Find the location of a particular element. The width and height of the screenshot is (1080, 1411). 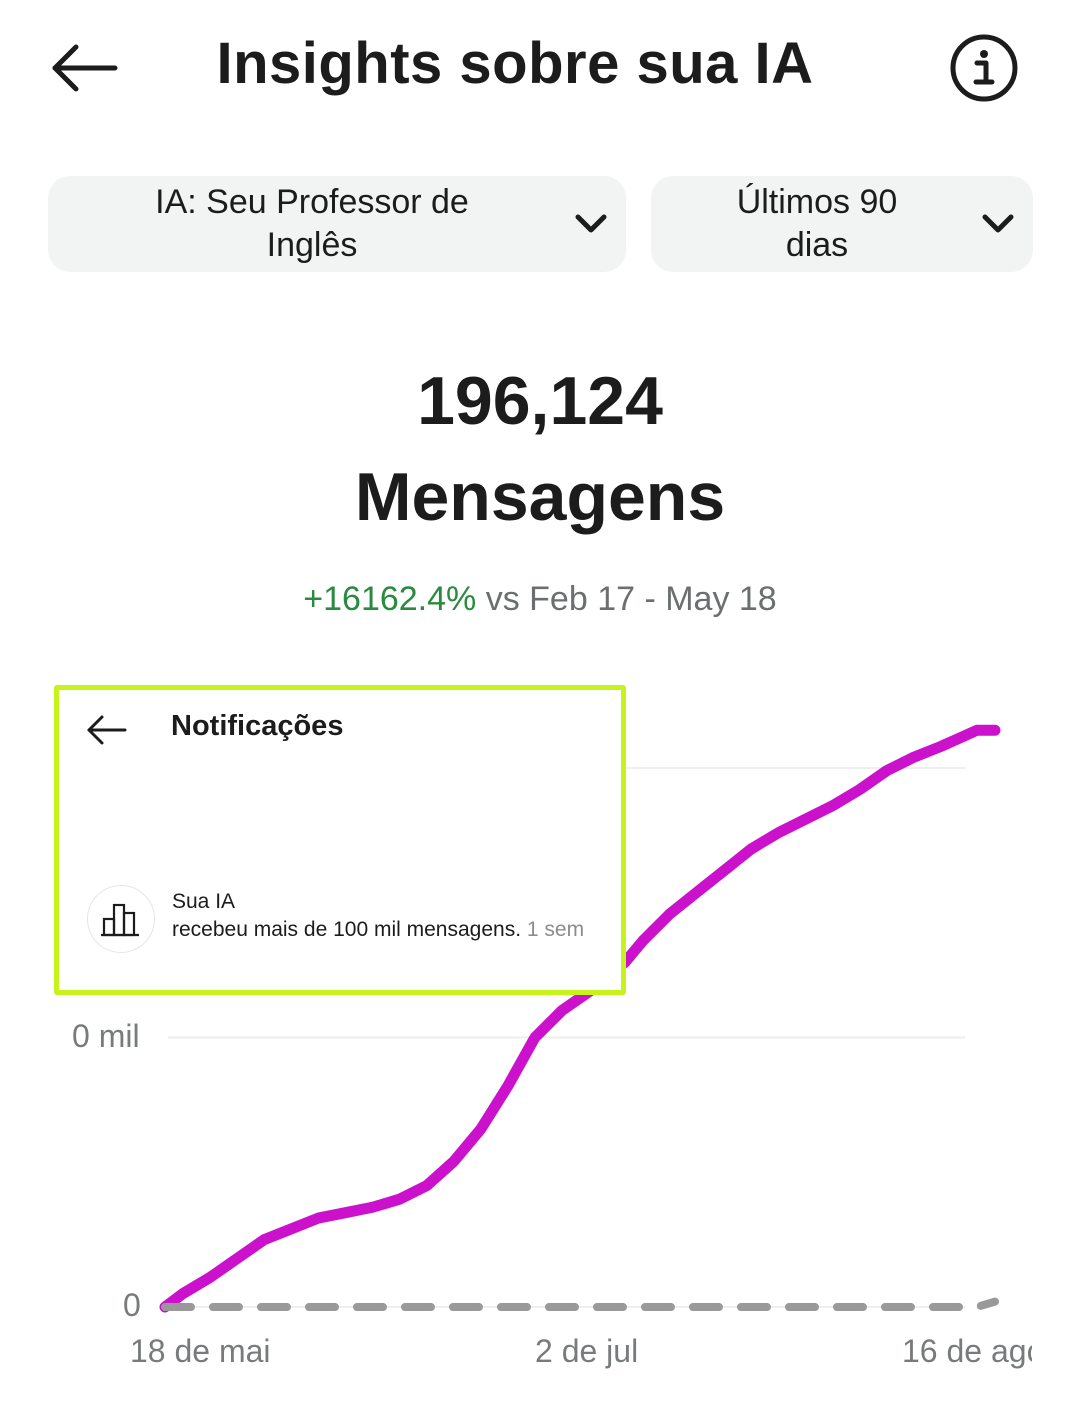

info-icon is located at coordinates (984, 68).